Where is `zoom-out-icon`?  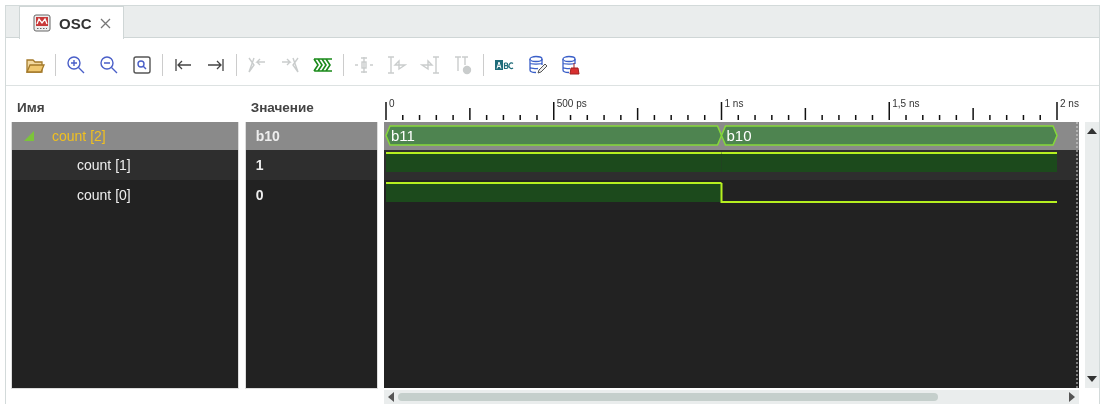
zoom-out-icon is located at coordinates (109, 64).